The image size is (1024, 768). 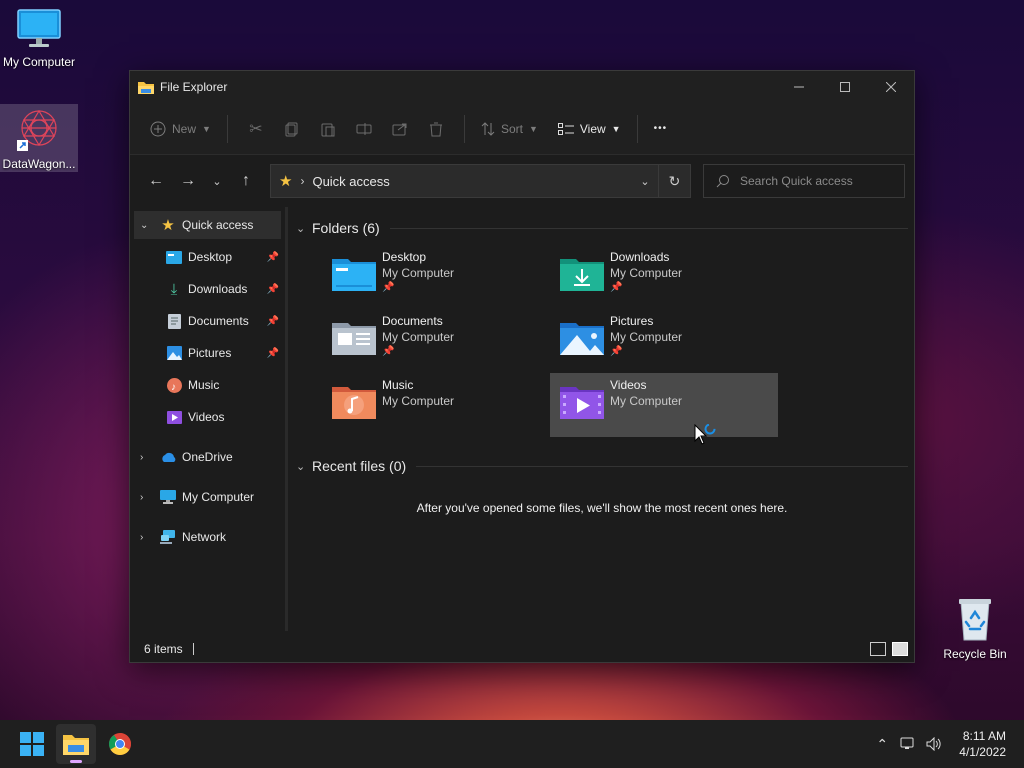 I want to click on tiles-view-icon, so click(x=900, y=649).